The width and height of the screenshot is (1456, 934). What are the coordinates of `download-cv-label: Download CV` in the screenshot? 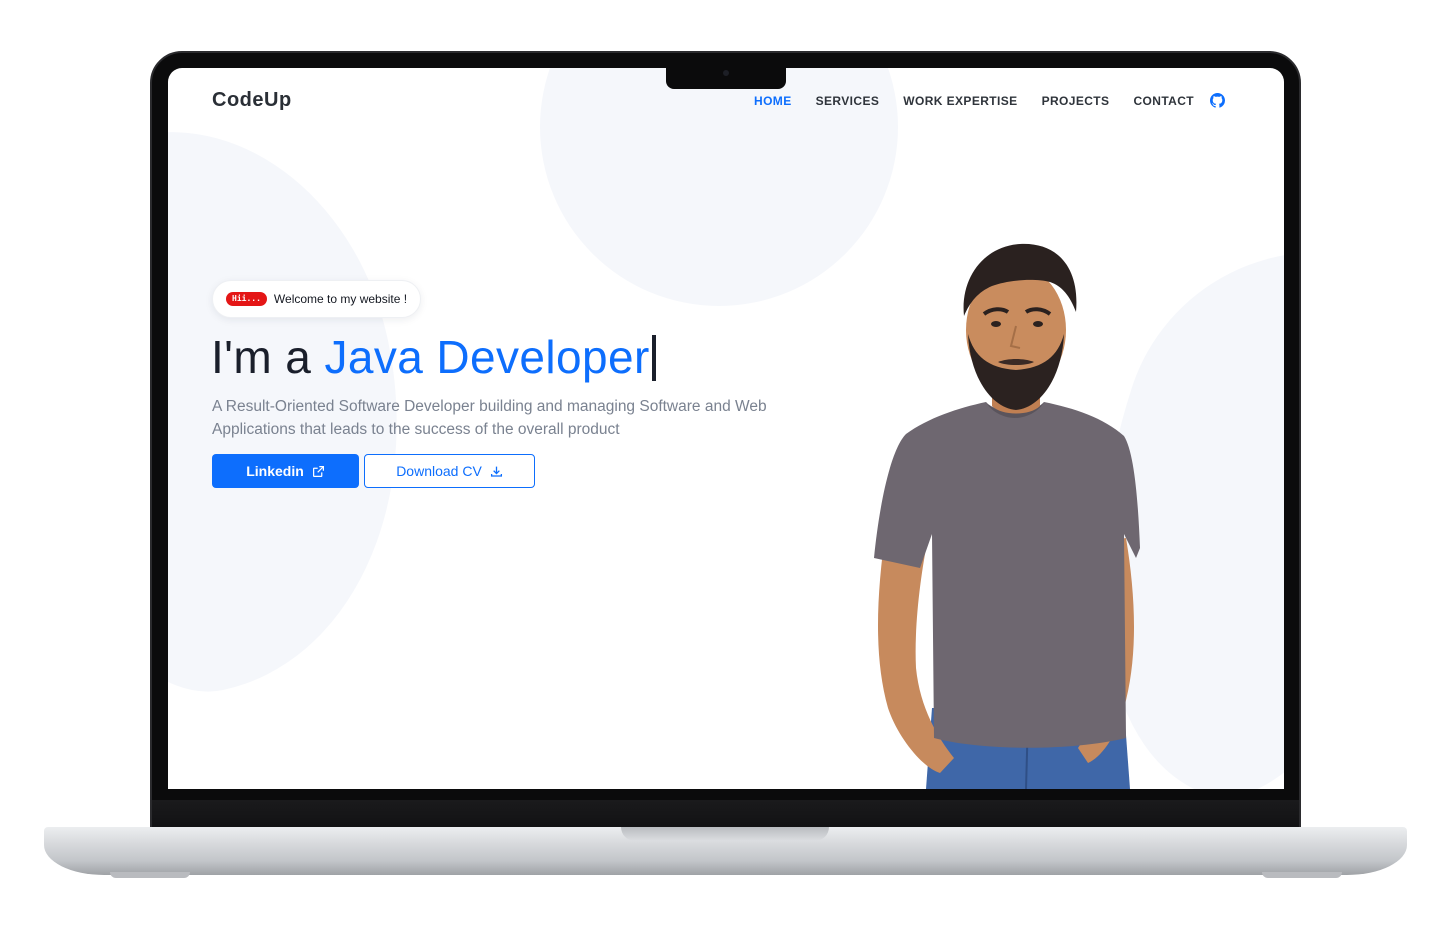 It's located at (439, 471).